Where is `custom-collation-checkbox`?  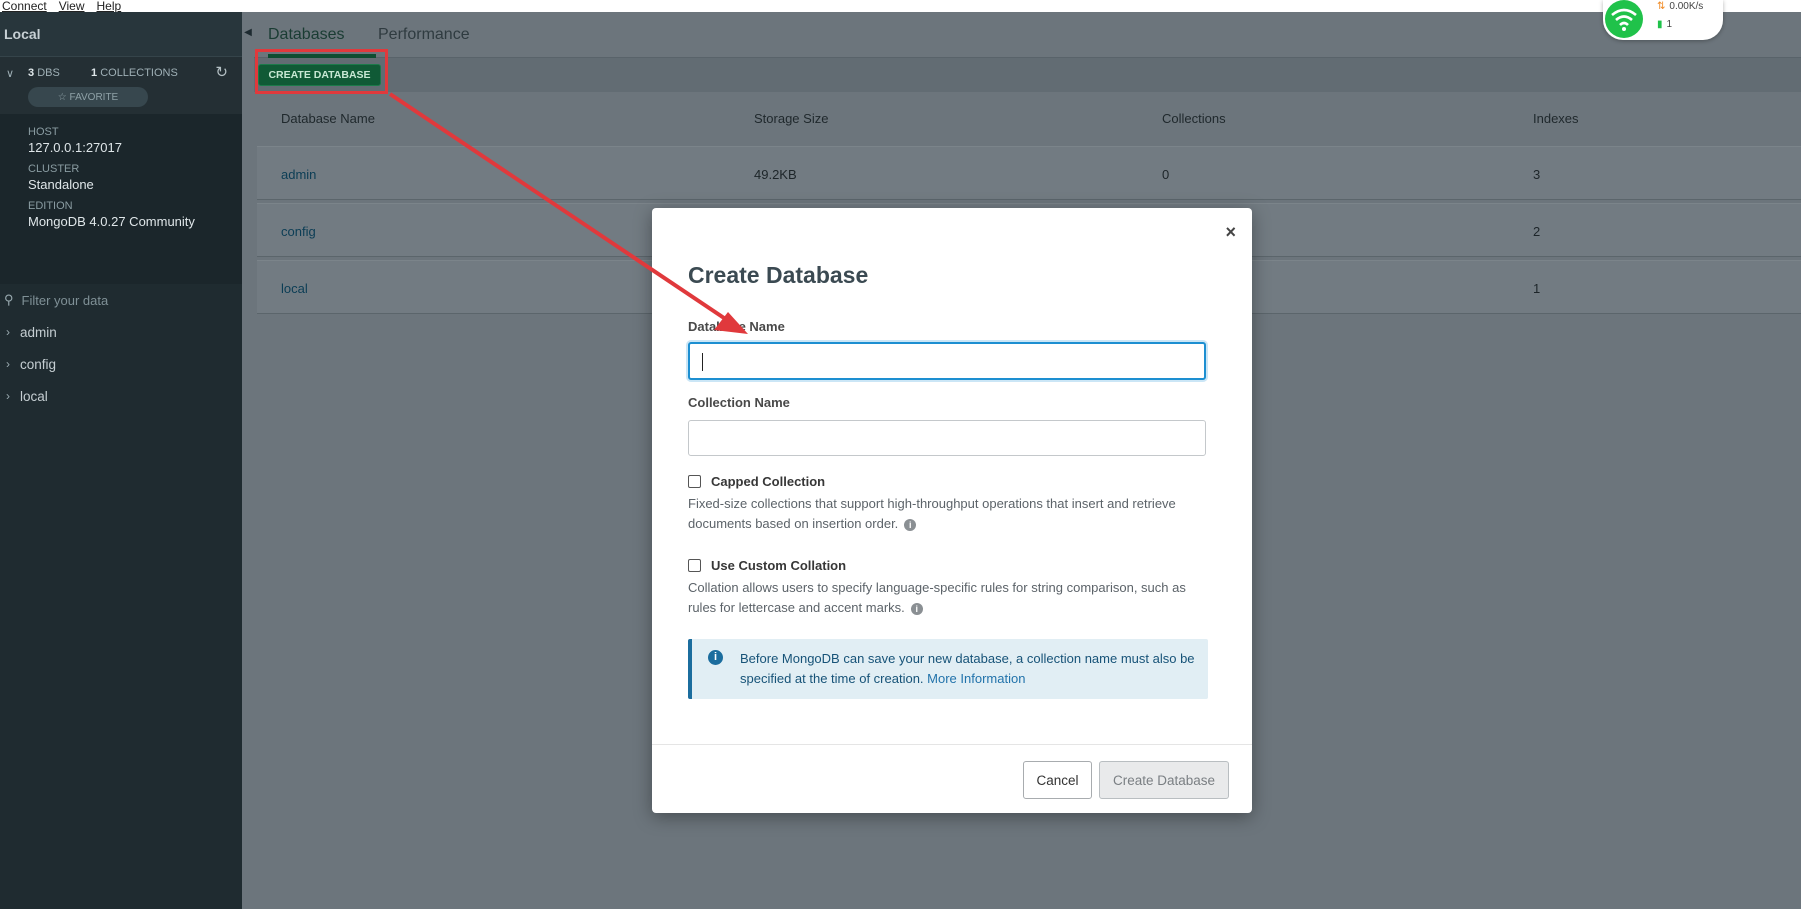 custom-collation-checkbox is located at coordinates (694, 565).